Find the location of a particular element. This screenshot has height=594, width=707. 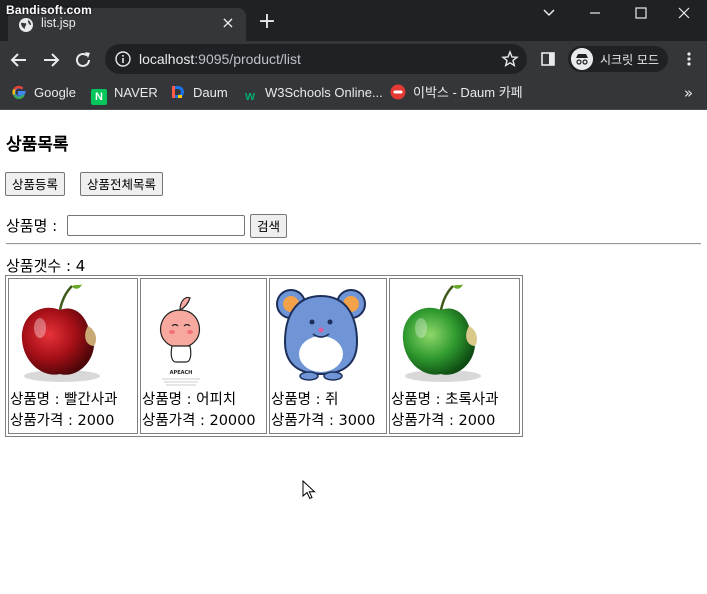

new-tab-icon: + is located at coordinates (267, 22).